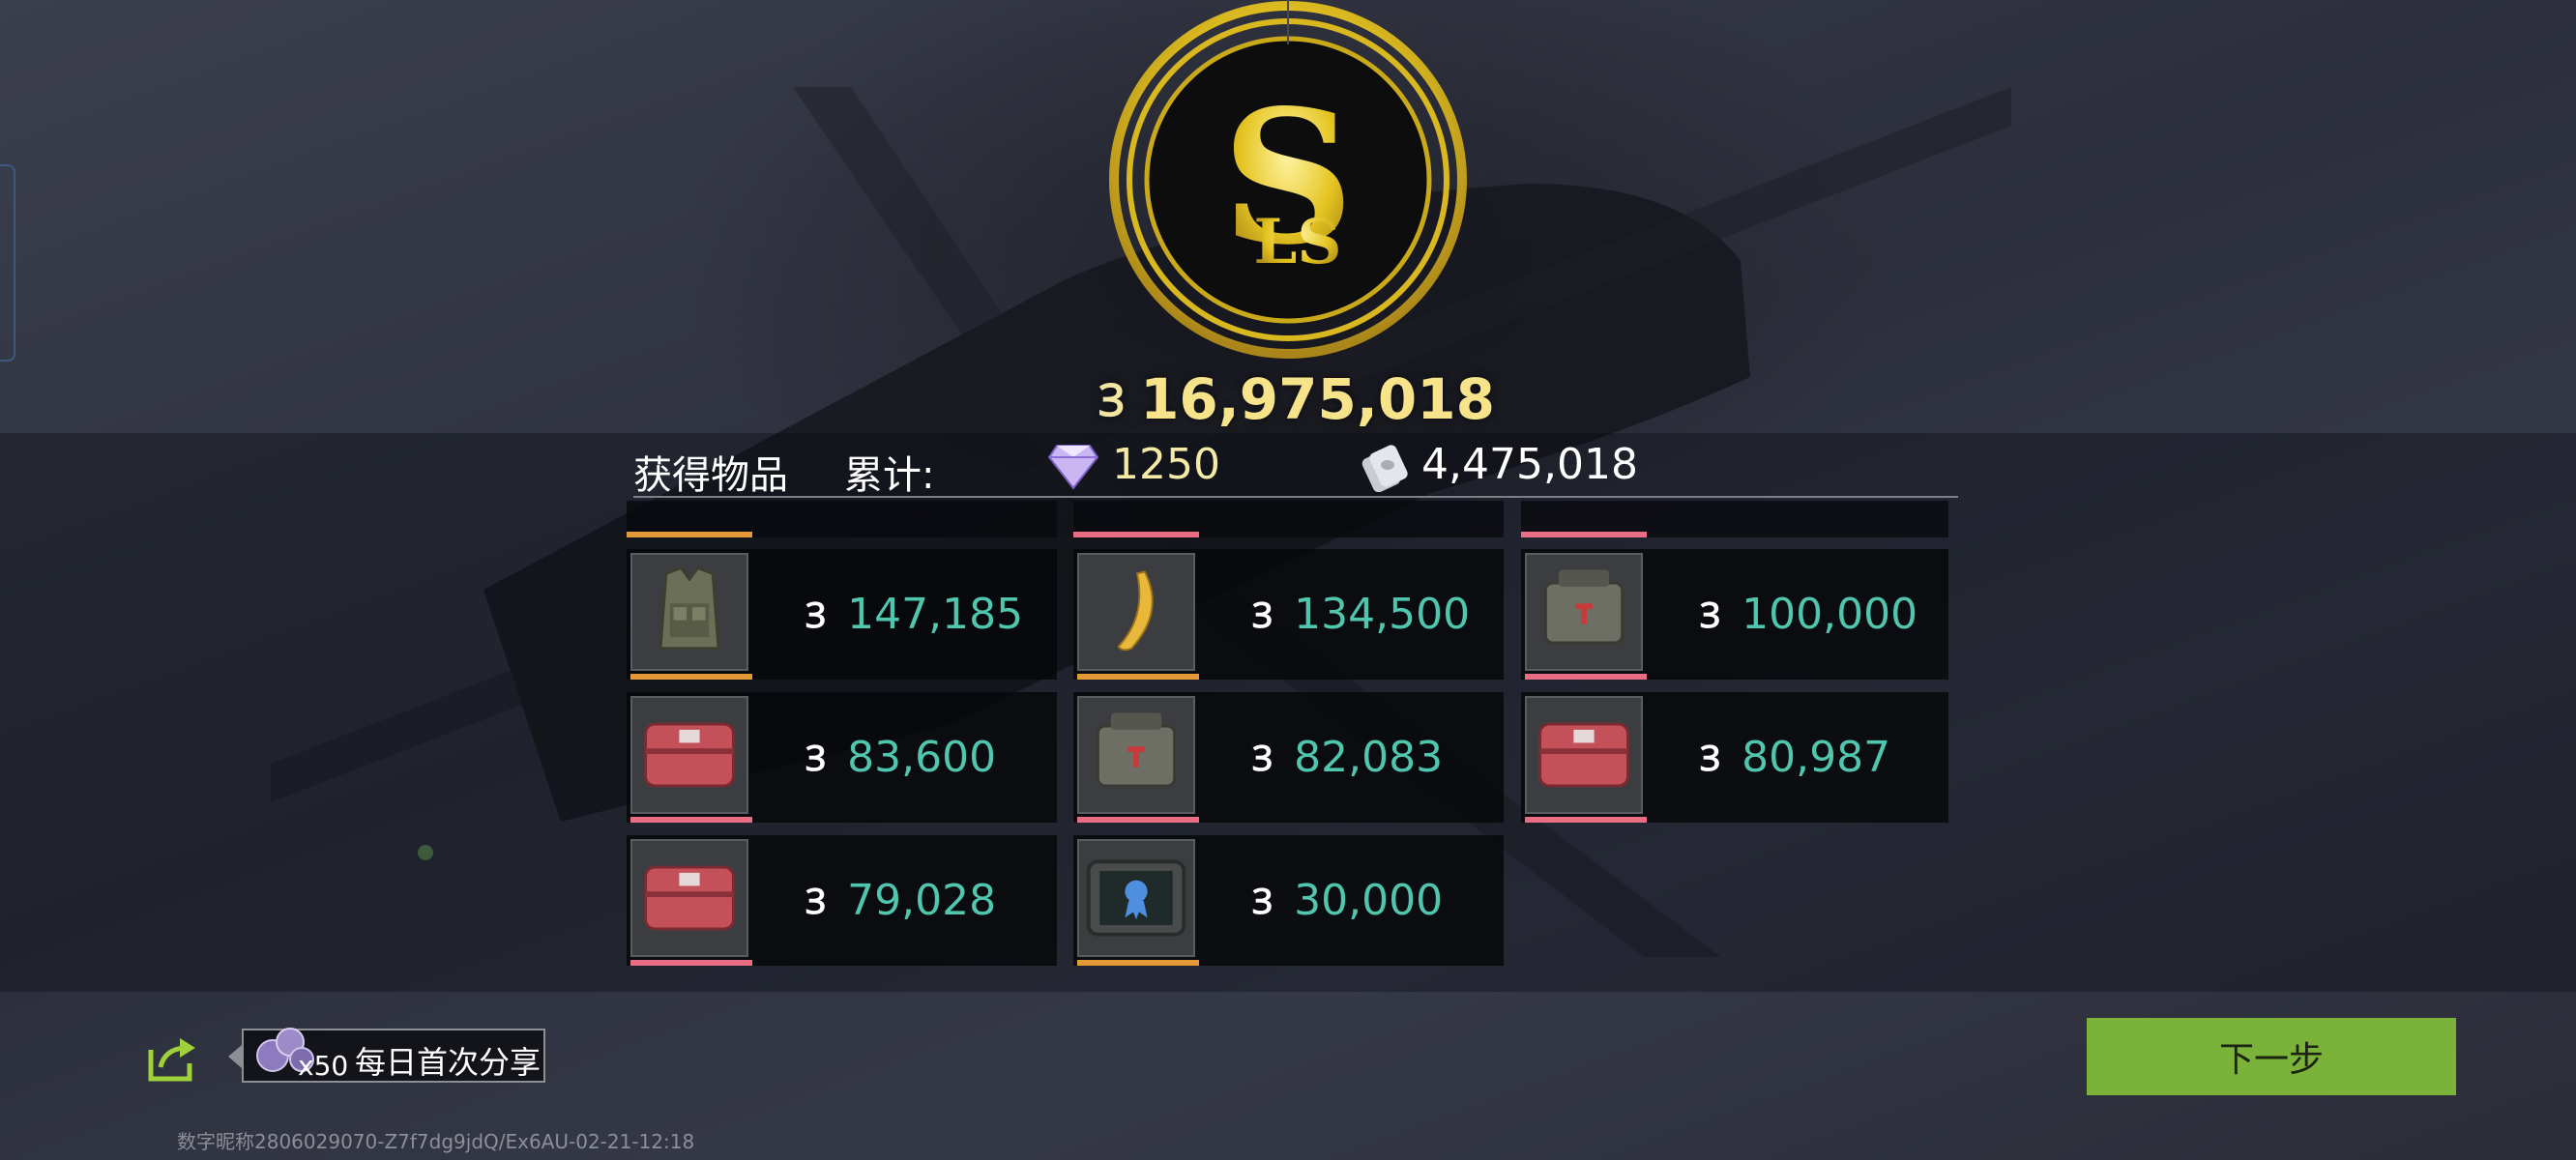 The width and height of the screenshot is (2576, 1160). I want to click on loot-card: Ɜ 147,185, so click(842, 614).